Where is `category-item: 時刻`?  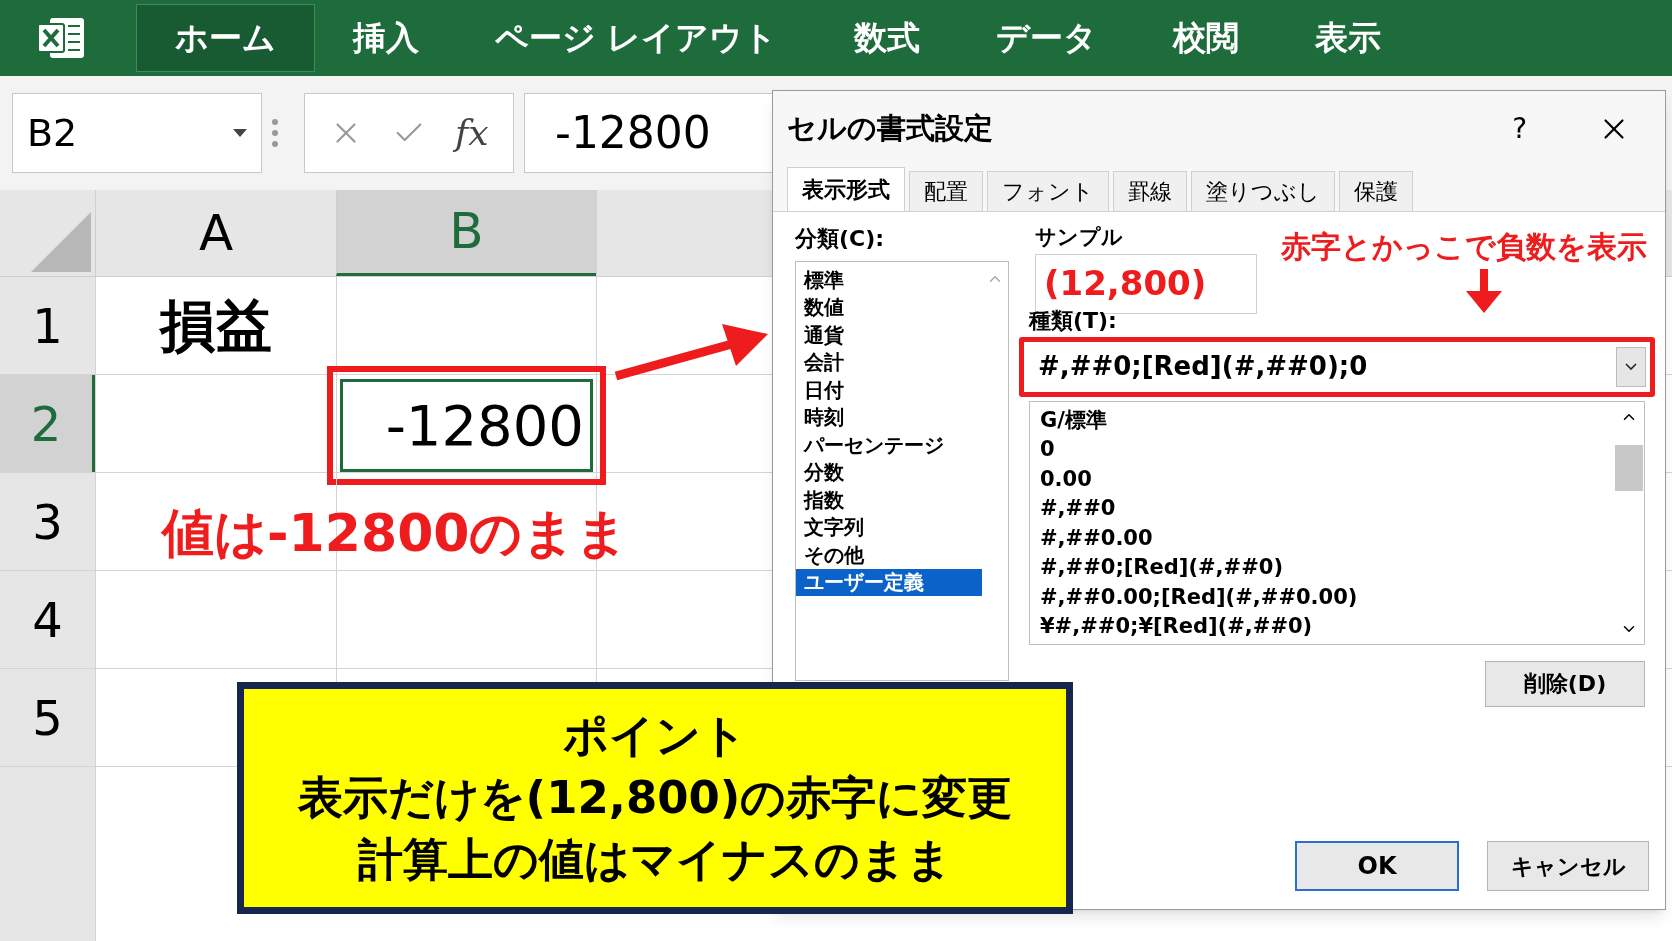 category-item: 時刻 is located at coordinates (889, 417).